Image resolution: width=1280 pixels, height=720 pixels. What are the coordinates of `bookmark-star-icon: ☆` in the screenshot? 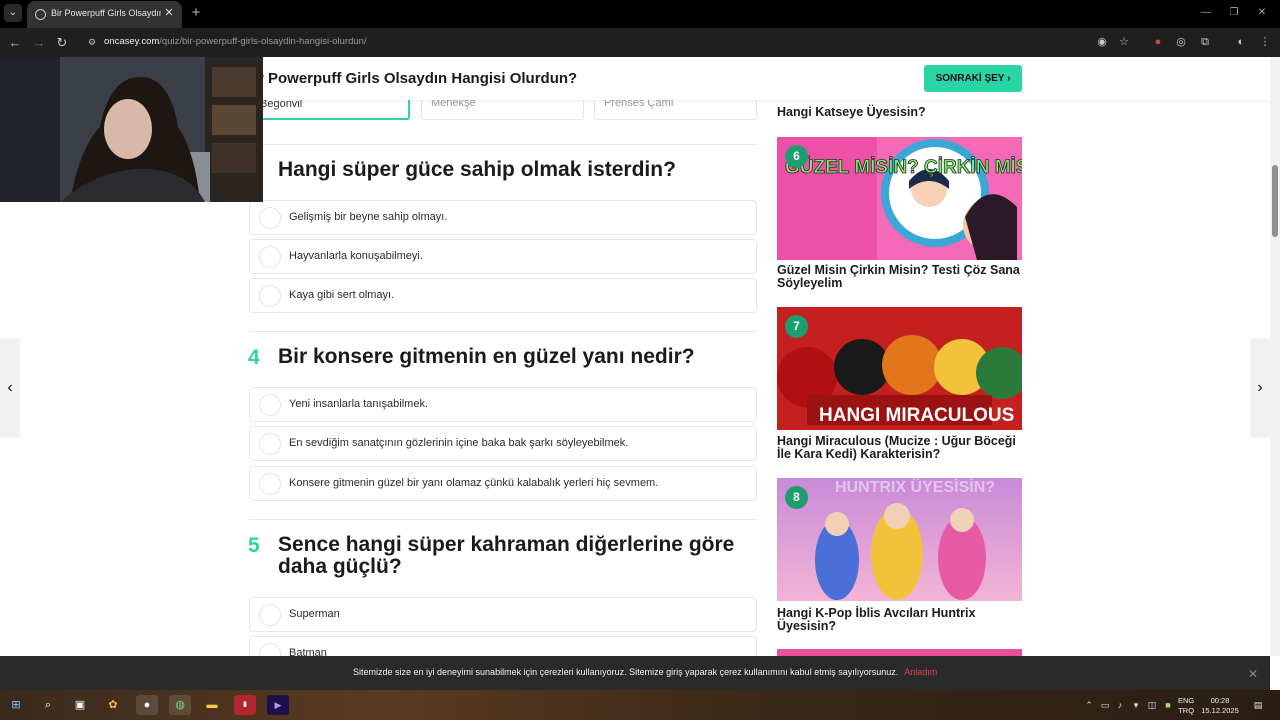 It's located at (1124, 42).